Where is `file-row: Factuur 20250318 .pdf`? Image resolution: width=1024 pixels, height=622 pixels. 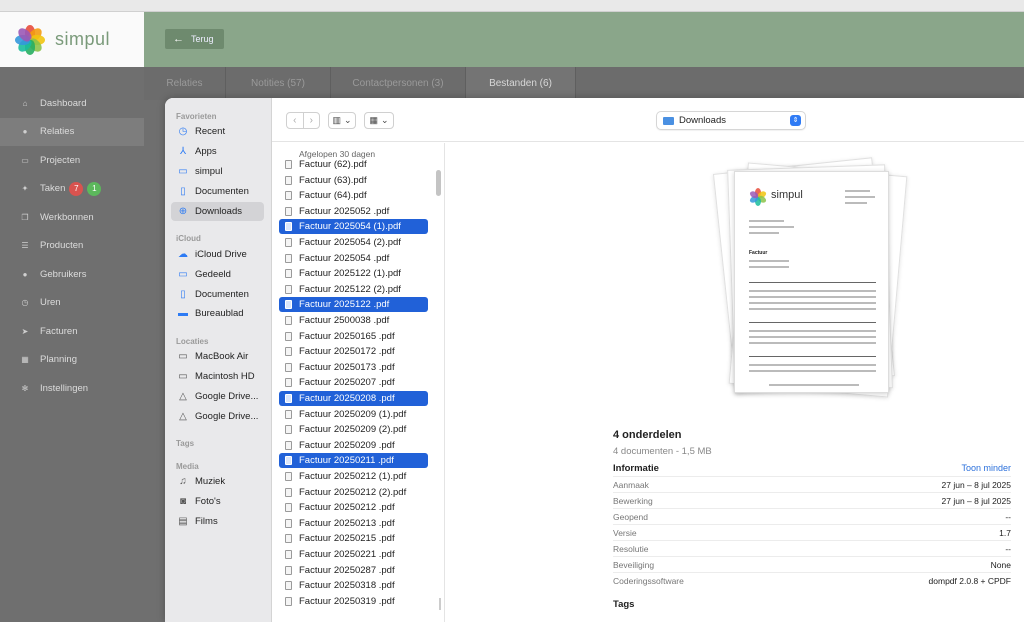
file-row: Factuur 20250318 .pdf is located at coordinates (353, 585).